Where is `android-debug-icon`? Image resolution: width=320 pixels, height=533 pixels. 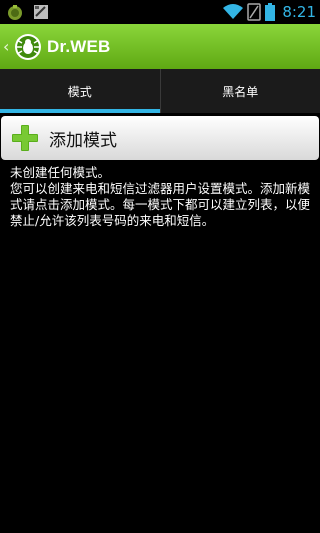 android-debug-icon is located at coordinates (15, 12).